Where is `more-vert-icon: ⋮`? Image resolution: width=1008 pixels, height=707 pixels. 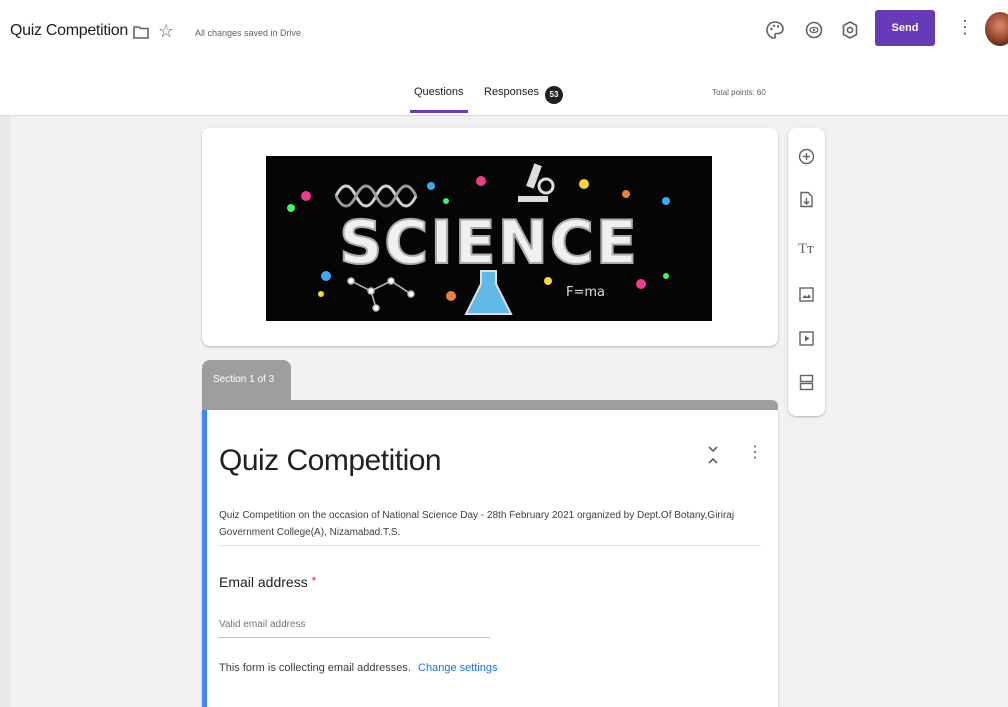 more-vert-icon: ⋮ is located at coordinates (965, 27).